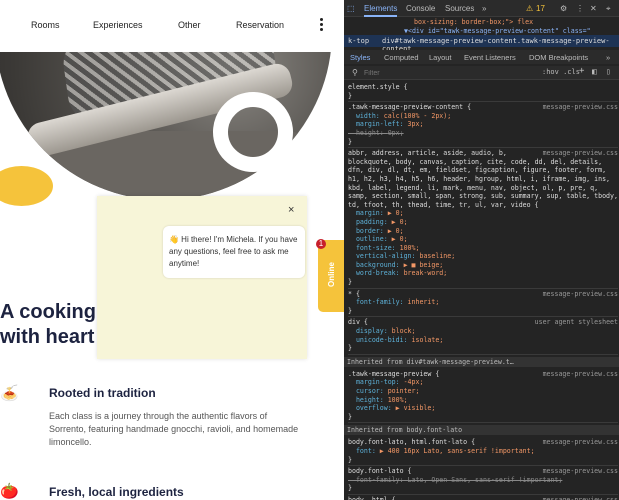  I want to click on online-label: Online, so click(331, 274).